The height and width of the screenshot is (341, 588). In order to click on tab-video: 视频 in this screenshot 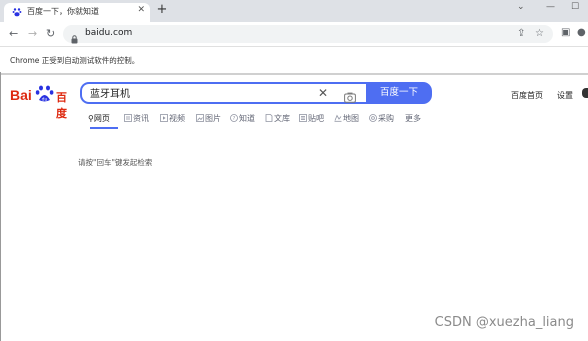, I will do `click(172, 118)`.